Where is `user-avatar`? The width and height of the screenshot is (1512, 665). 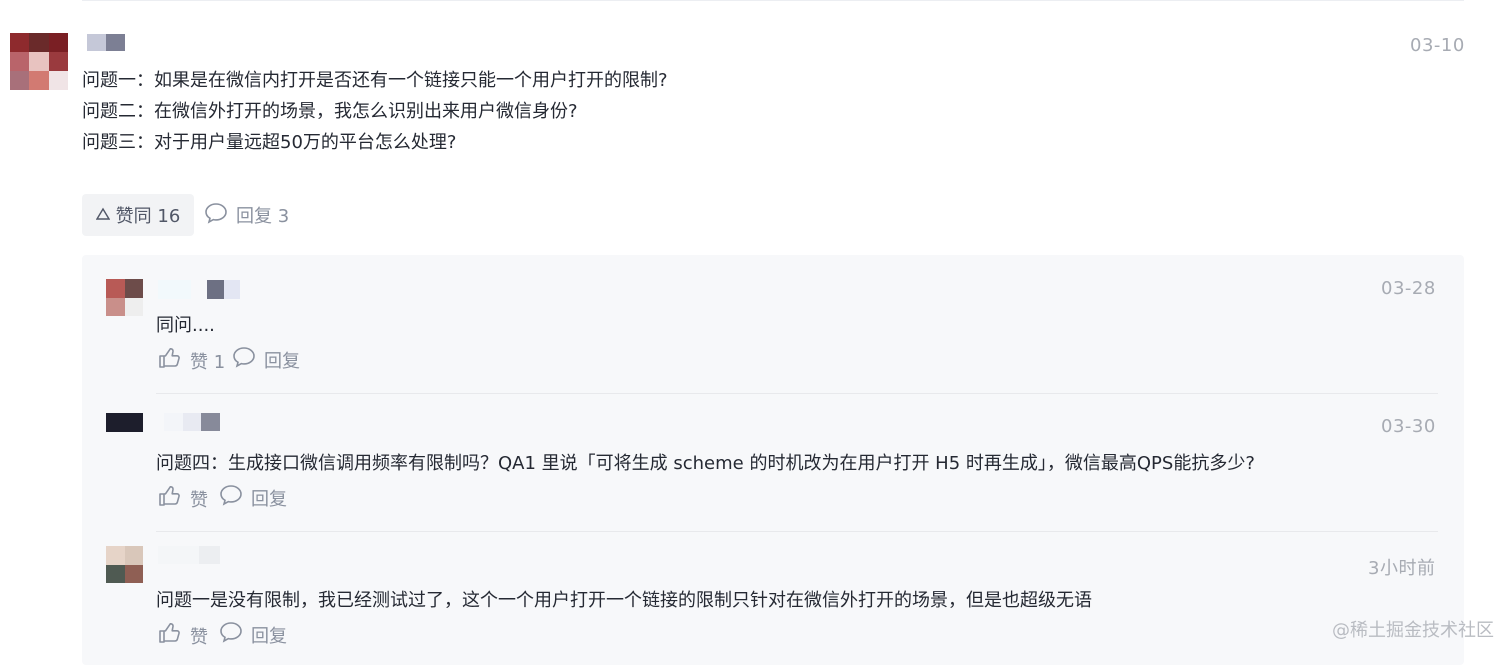
user-avatar is located at coordinates (39, 61).